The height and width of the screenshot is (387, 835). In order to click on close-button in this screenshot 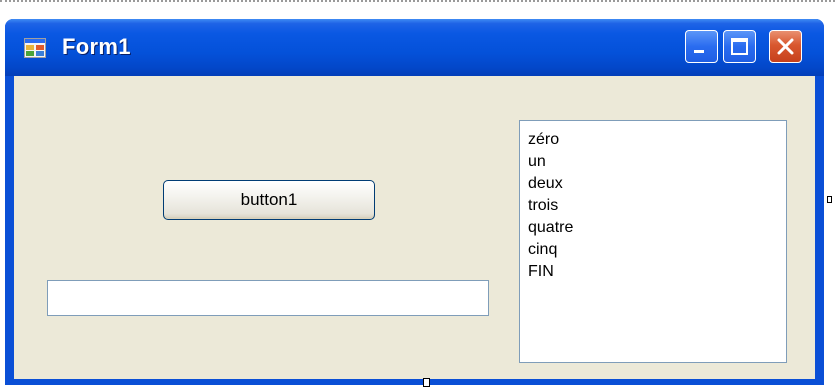, I will do `click(785, 46)`.